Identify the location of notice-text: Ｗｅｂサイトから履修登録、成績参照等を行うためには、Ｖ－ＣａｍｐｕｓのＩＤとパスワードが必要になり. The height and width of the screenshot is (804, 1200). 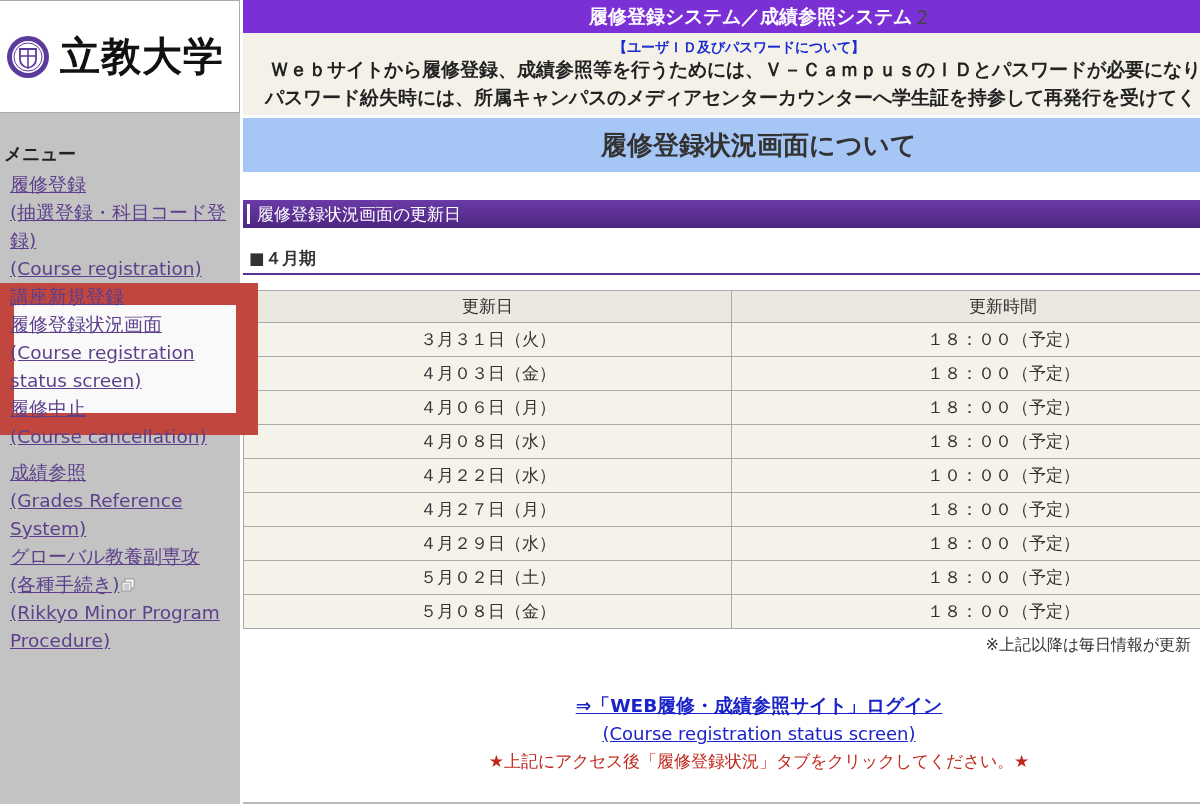
(734, 70).